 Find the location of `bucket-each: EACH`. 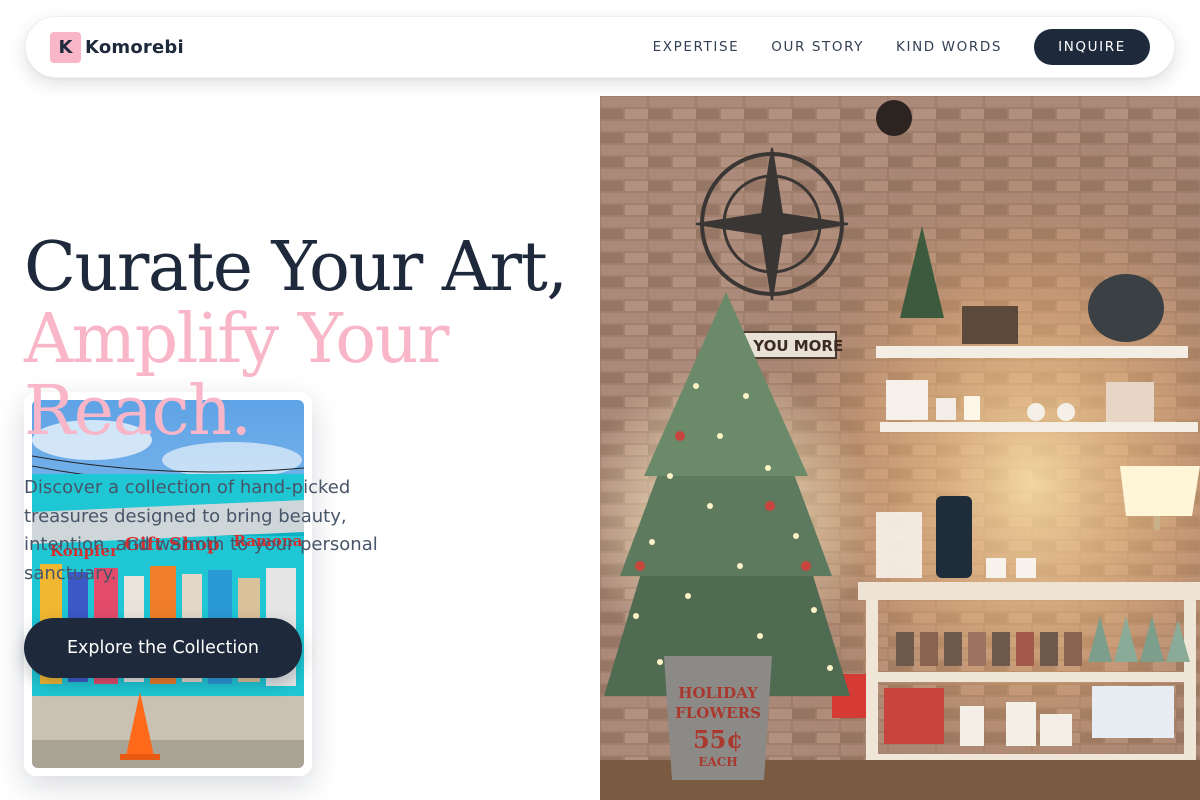

bucket-each: EACH is located at coordinates (717, 762).